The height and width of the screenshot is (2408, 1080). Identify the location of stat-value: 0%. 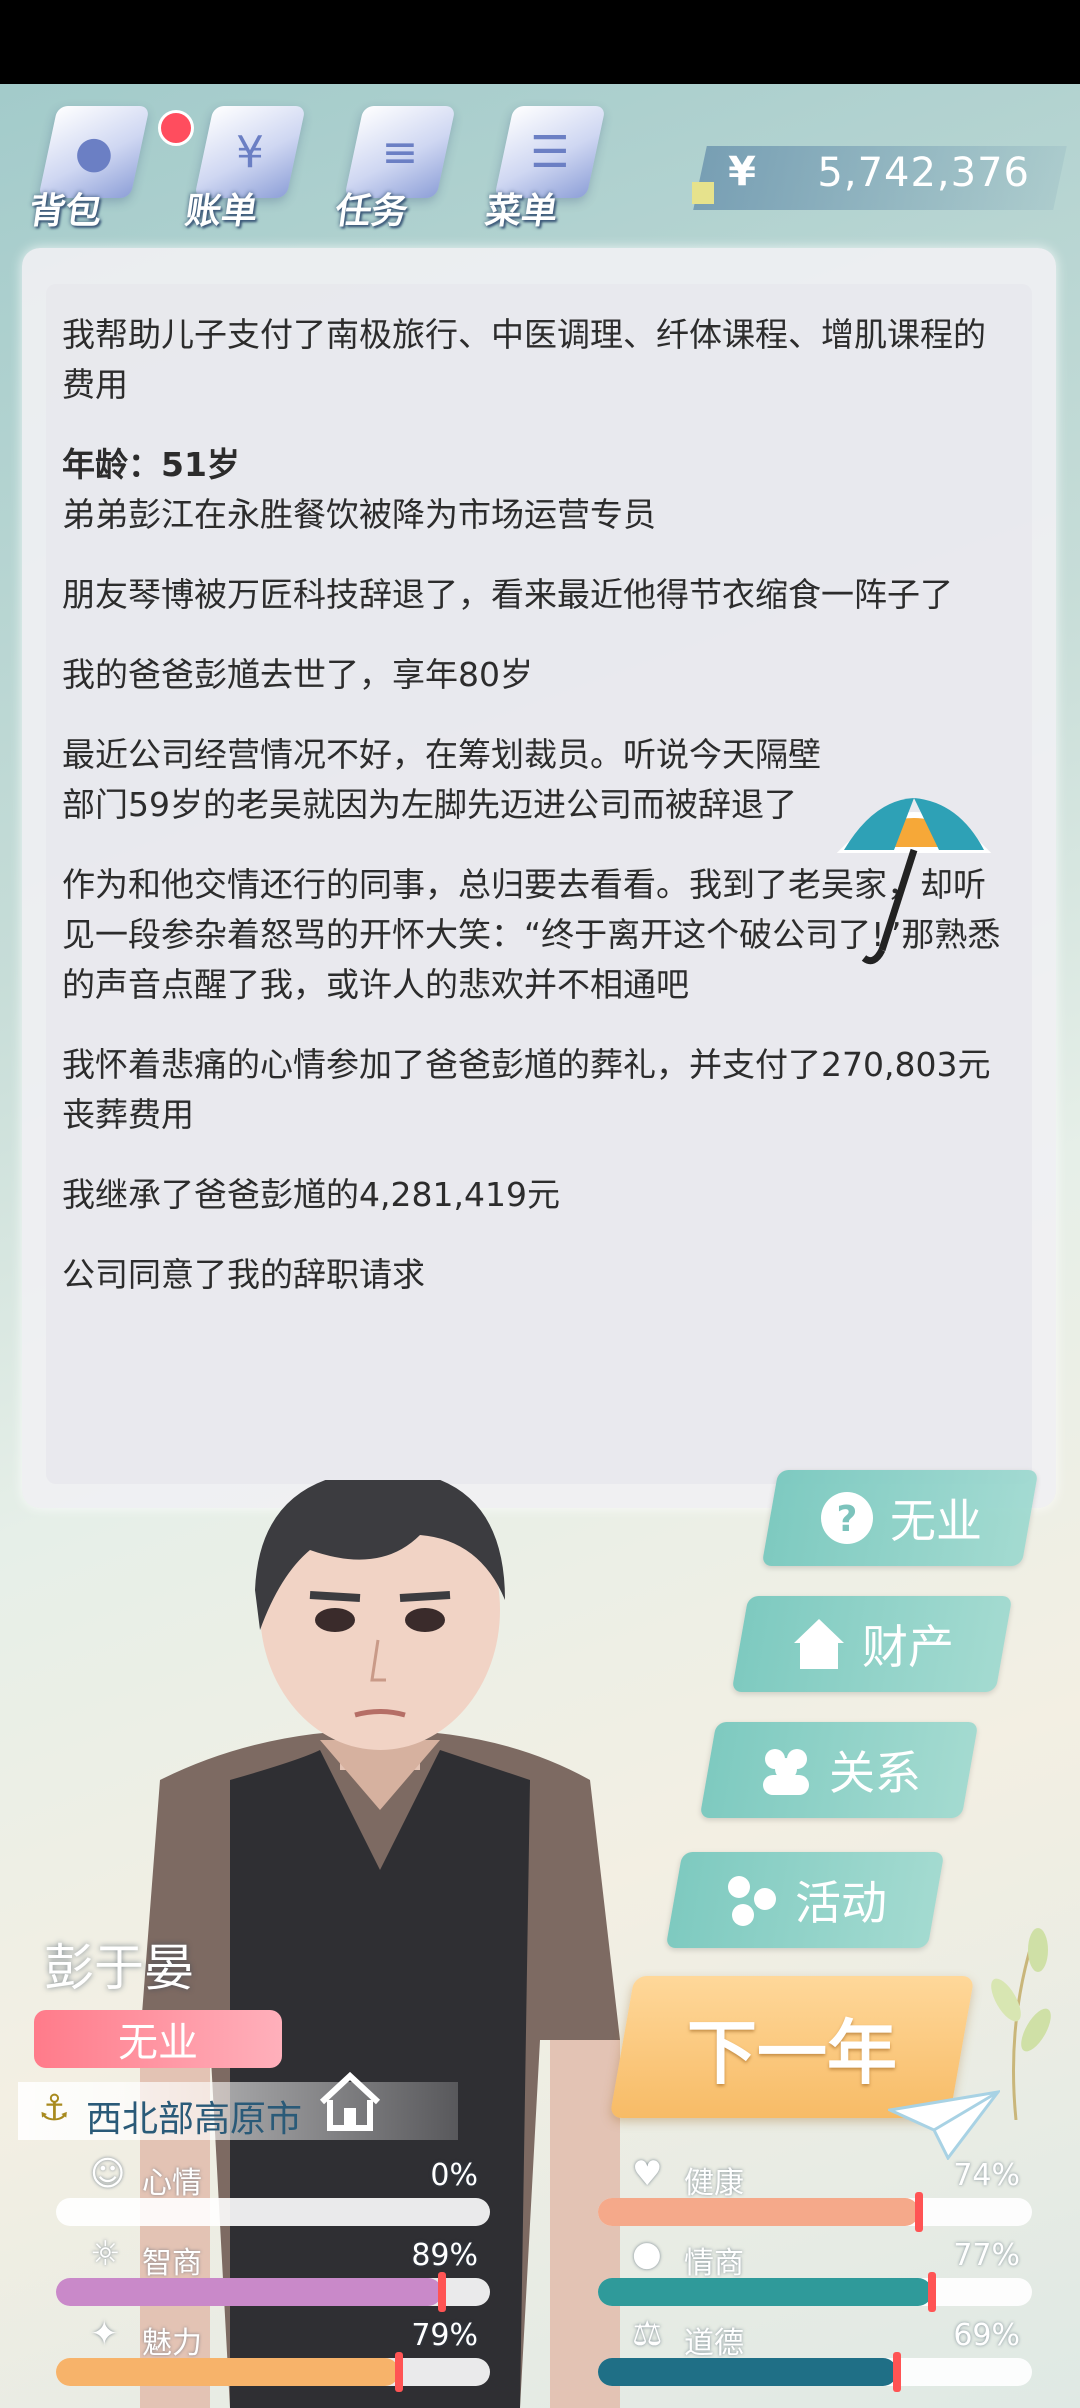
(454, 2175).